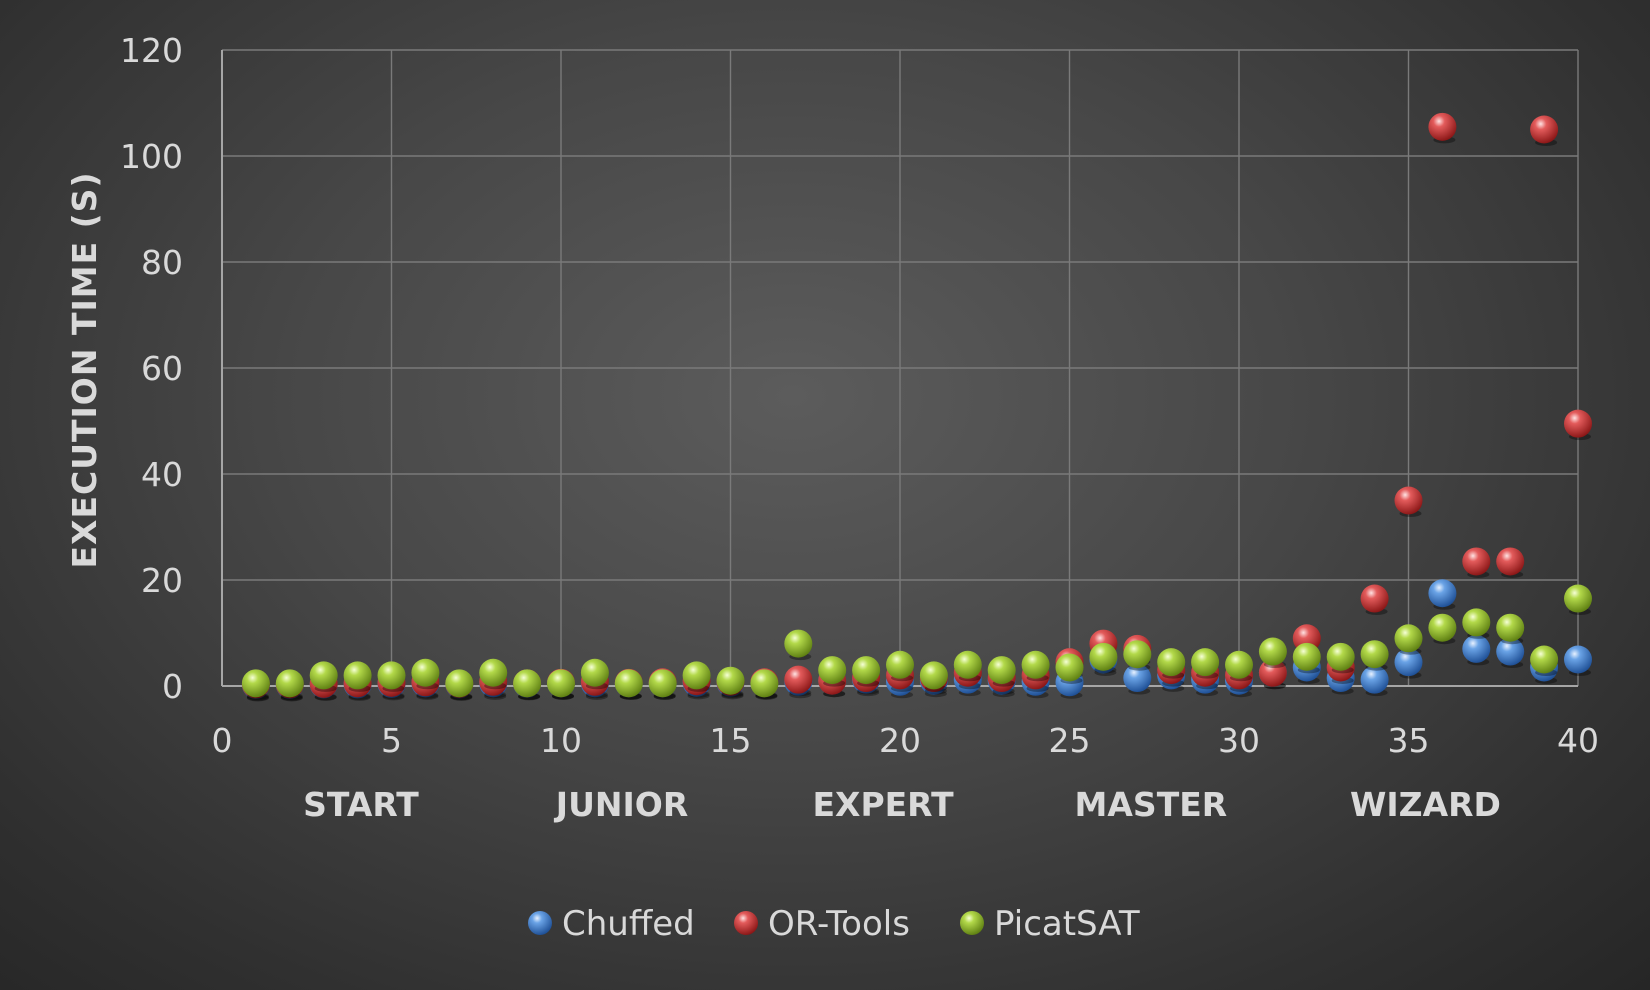 Image resolution: width=1650 pixels, height=990 pixels. Describe the element at coordinates (1067, 924) in the screenshot. I see `legend-label: PicatSAT` at that location.